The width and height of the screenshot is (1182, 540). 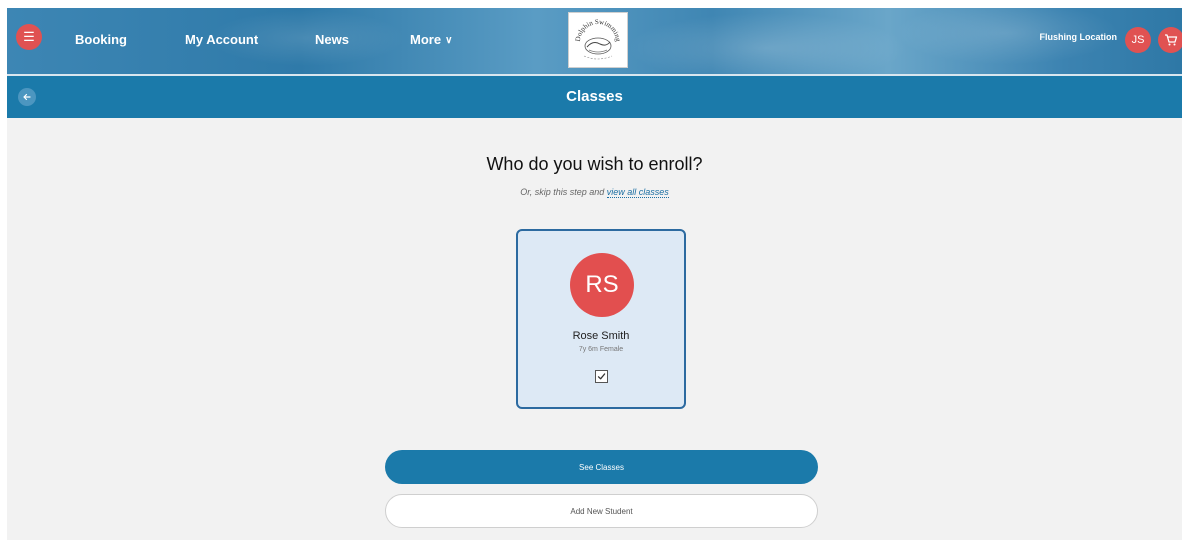 I want to click on user-avatar: JS, so click(x=1138, y=40).